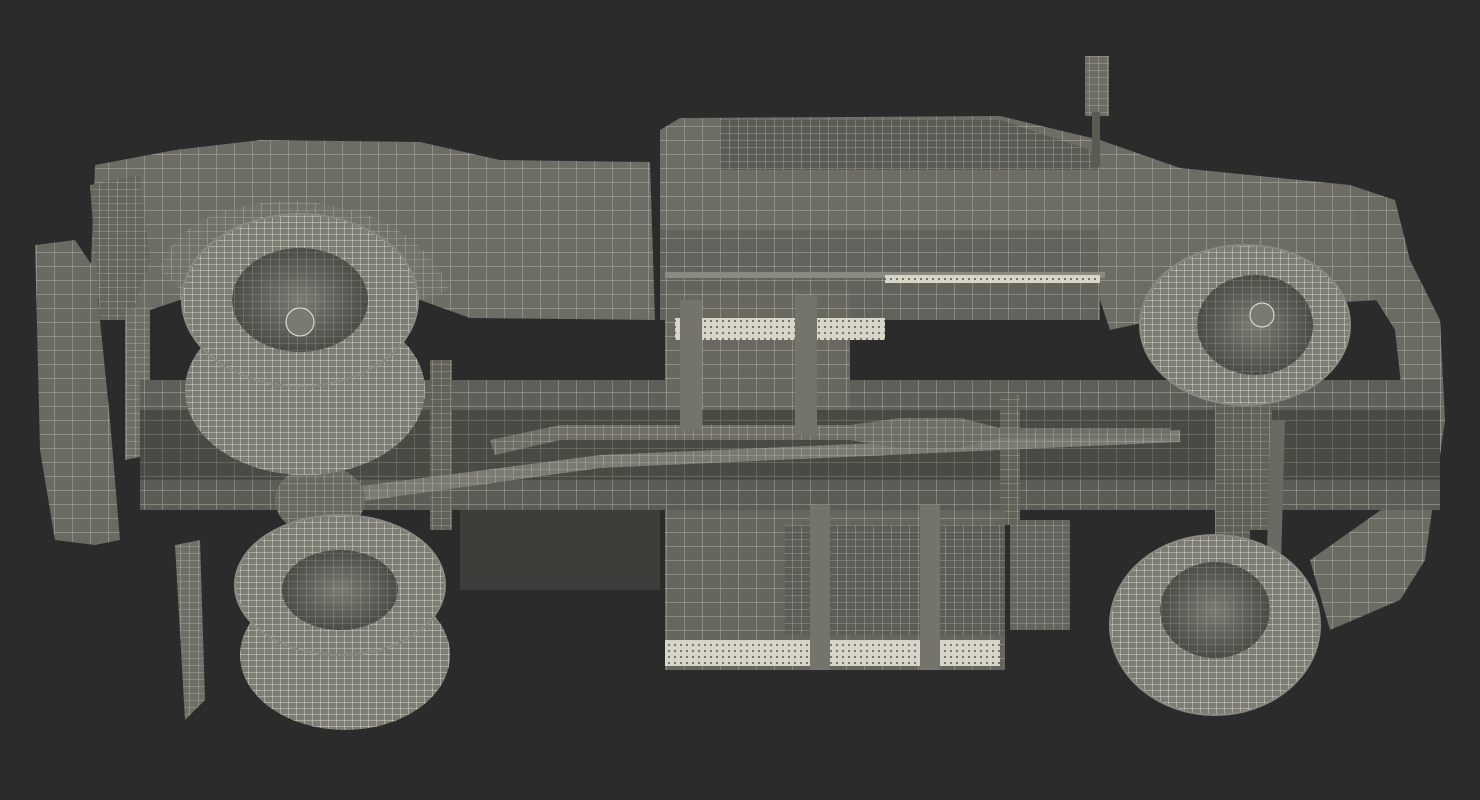 This screenshot has width=1480, height=800. What do you see at coordinates (867, 587) in the screenshot?
I see `fuel-tank` at bounding box center [867, 587].